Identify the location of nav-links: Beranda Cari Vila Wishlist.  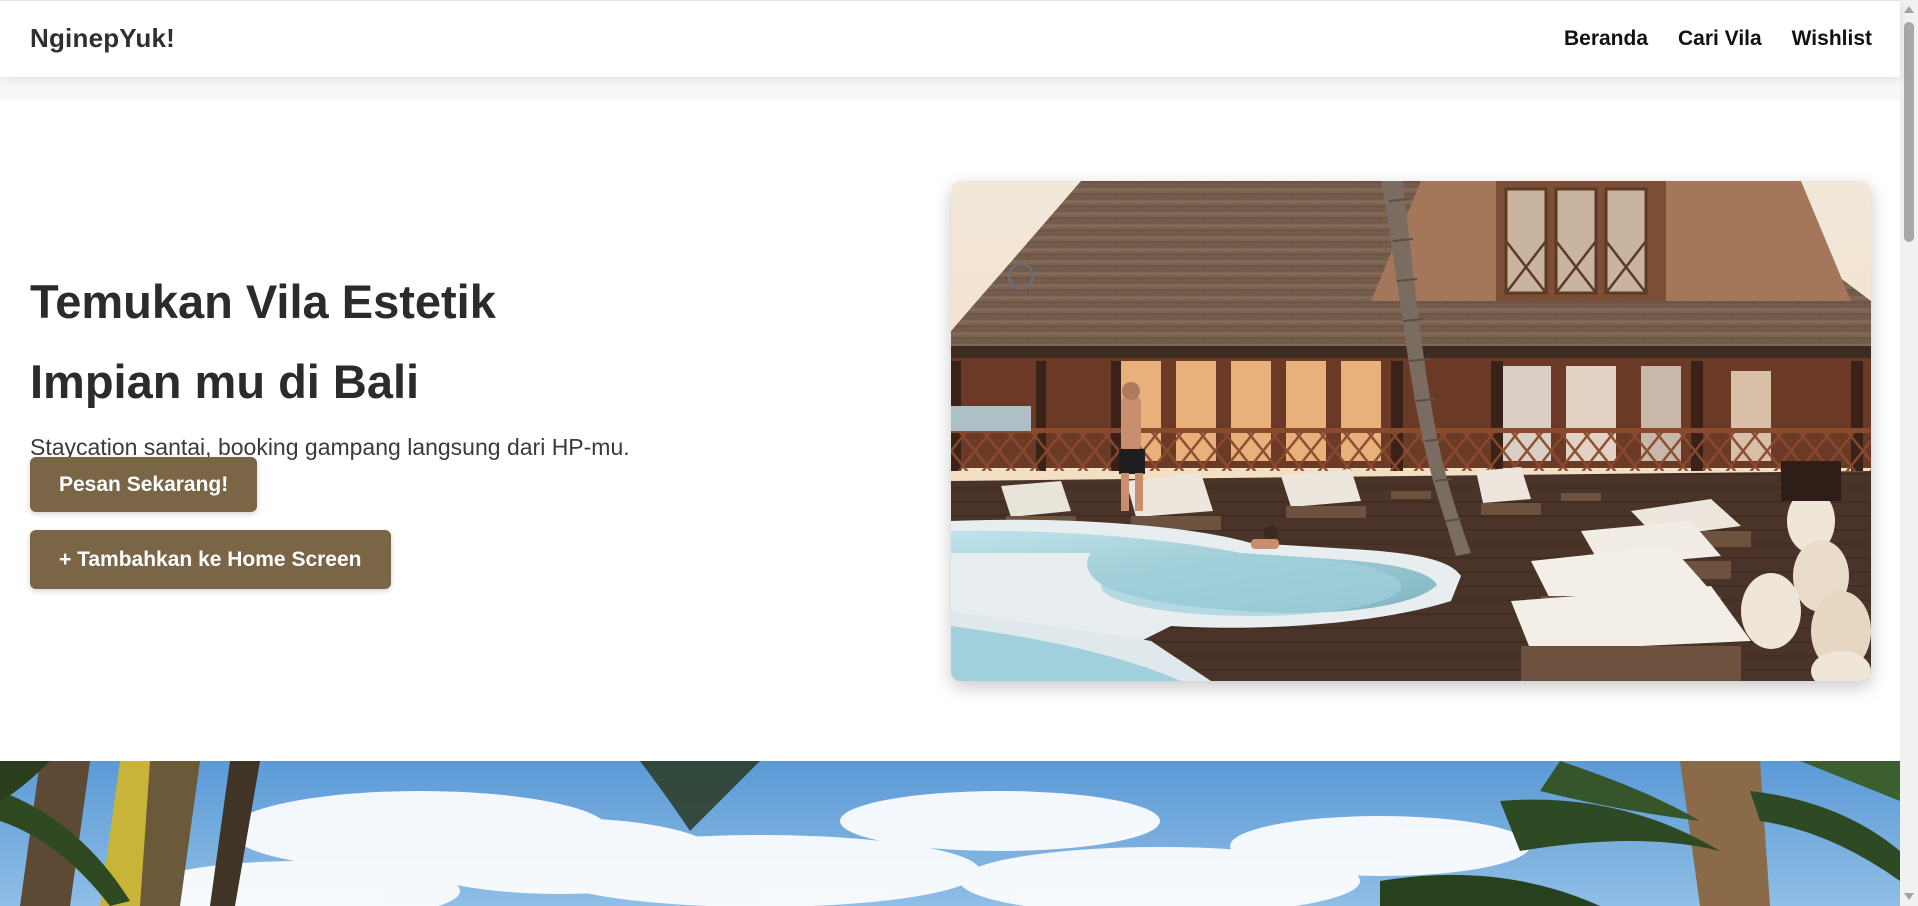
(1718, 39).